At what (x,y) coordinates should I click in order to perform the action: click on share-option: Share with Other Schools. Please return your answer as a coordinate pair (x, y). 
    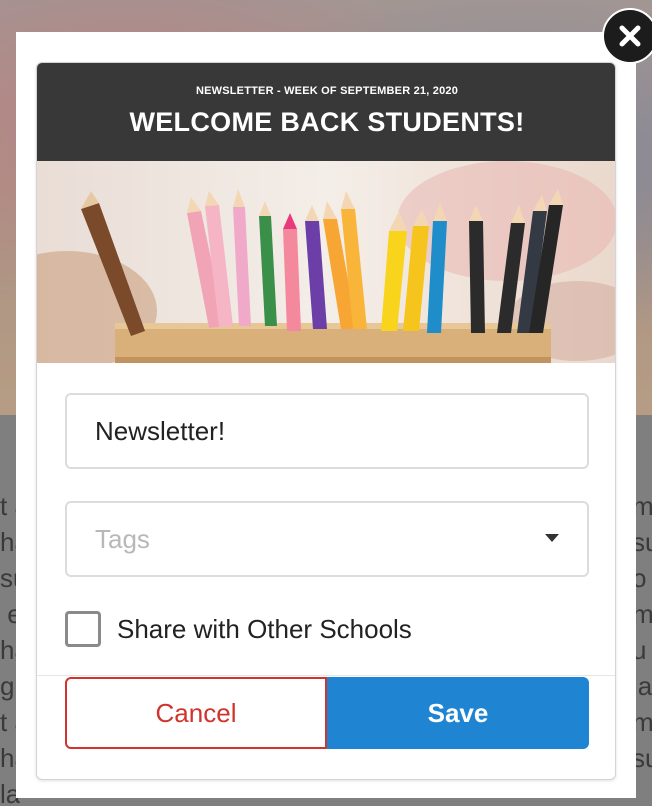
    Looking at the image, I should click on (315, 629).